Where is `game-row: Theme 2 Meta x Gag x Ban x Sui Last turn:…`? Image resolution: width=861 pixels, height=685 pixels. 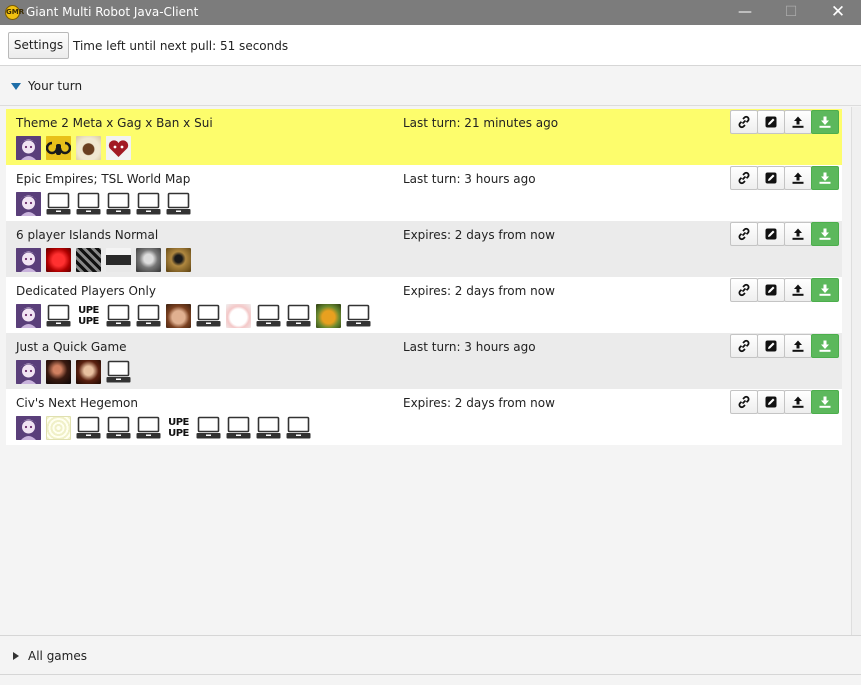 game-row: Theme 2 Meta x Gag x Ban x Sui Last turn:… is located at coordinates (424, 137).